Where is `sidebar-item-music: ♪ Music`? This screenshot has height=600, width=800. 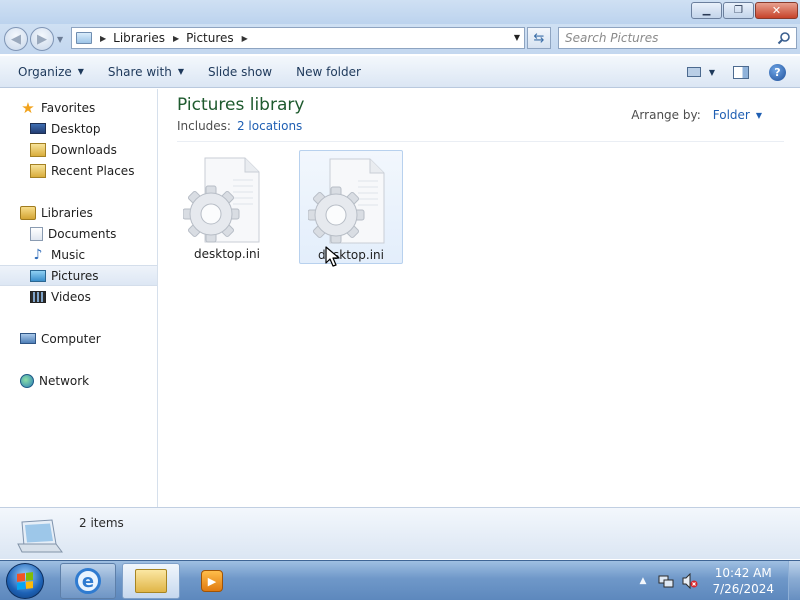 sidebar-item-music: ♪ Music is located at coordinates (78, 254).